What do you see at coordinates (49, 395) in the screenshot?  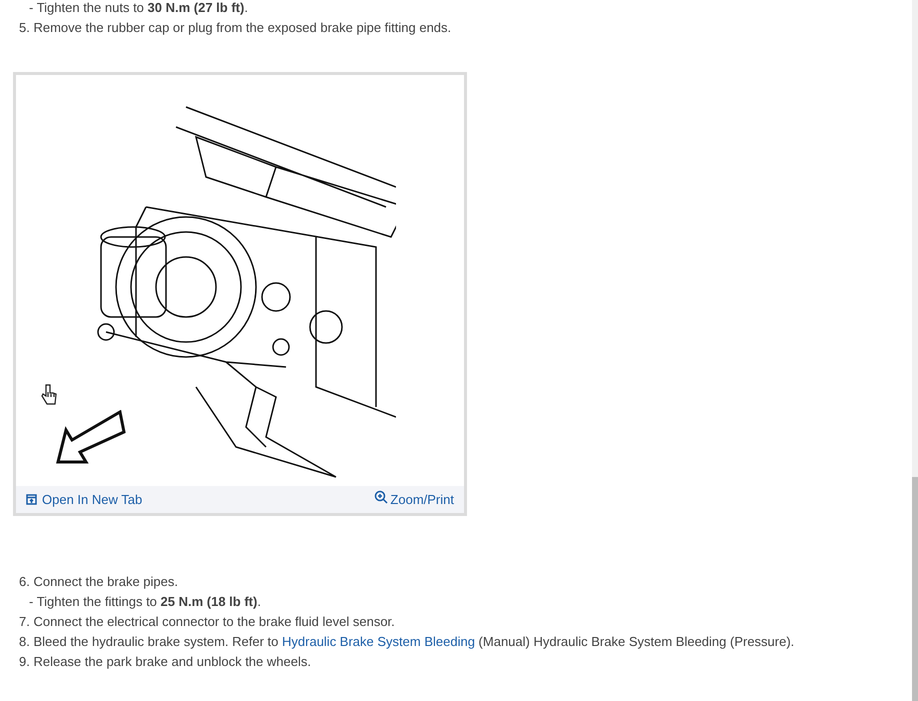 I see `pointing-hand-icon` at bounding box center [49, 395].